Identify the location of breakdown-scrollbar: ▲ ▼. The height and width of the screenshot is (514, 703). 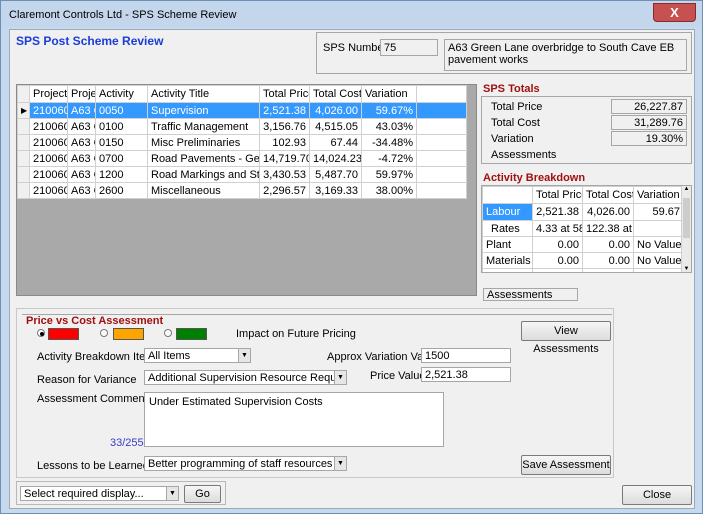
(686, 229).